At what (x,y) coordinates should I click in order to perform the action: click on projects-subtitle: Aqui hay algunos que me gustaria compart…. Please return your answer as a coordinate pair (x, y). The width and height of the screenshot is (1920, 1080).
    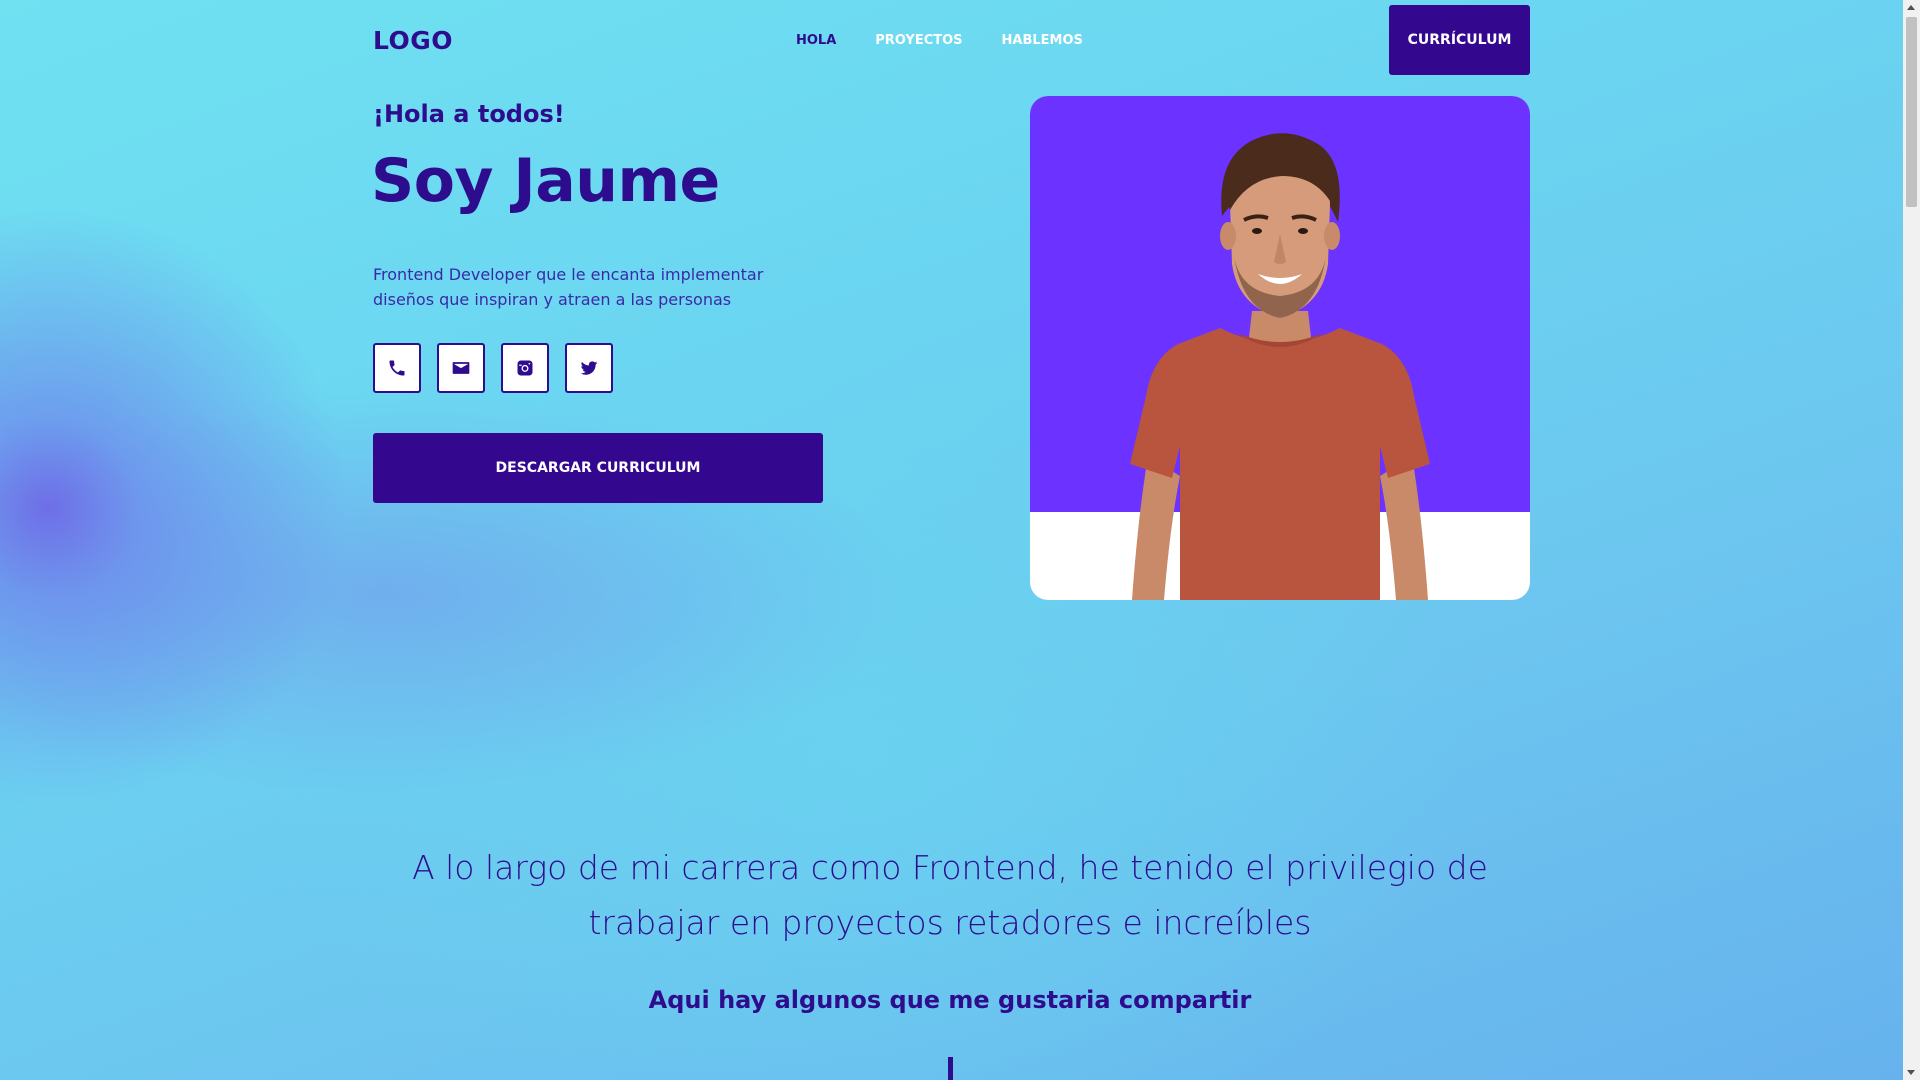
    Looking at the image, I should click on (950, 1000).